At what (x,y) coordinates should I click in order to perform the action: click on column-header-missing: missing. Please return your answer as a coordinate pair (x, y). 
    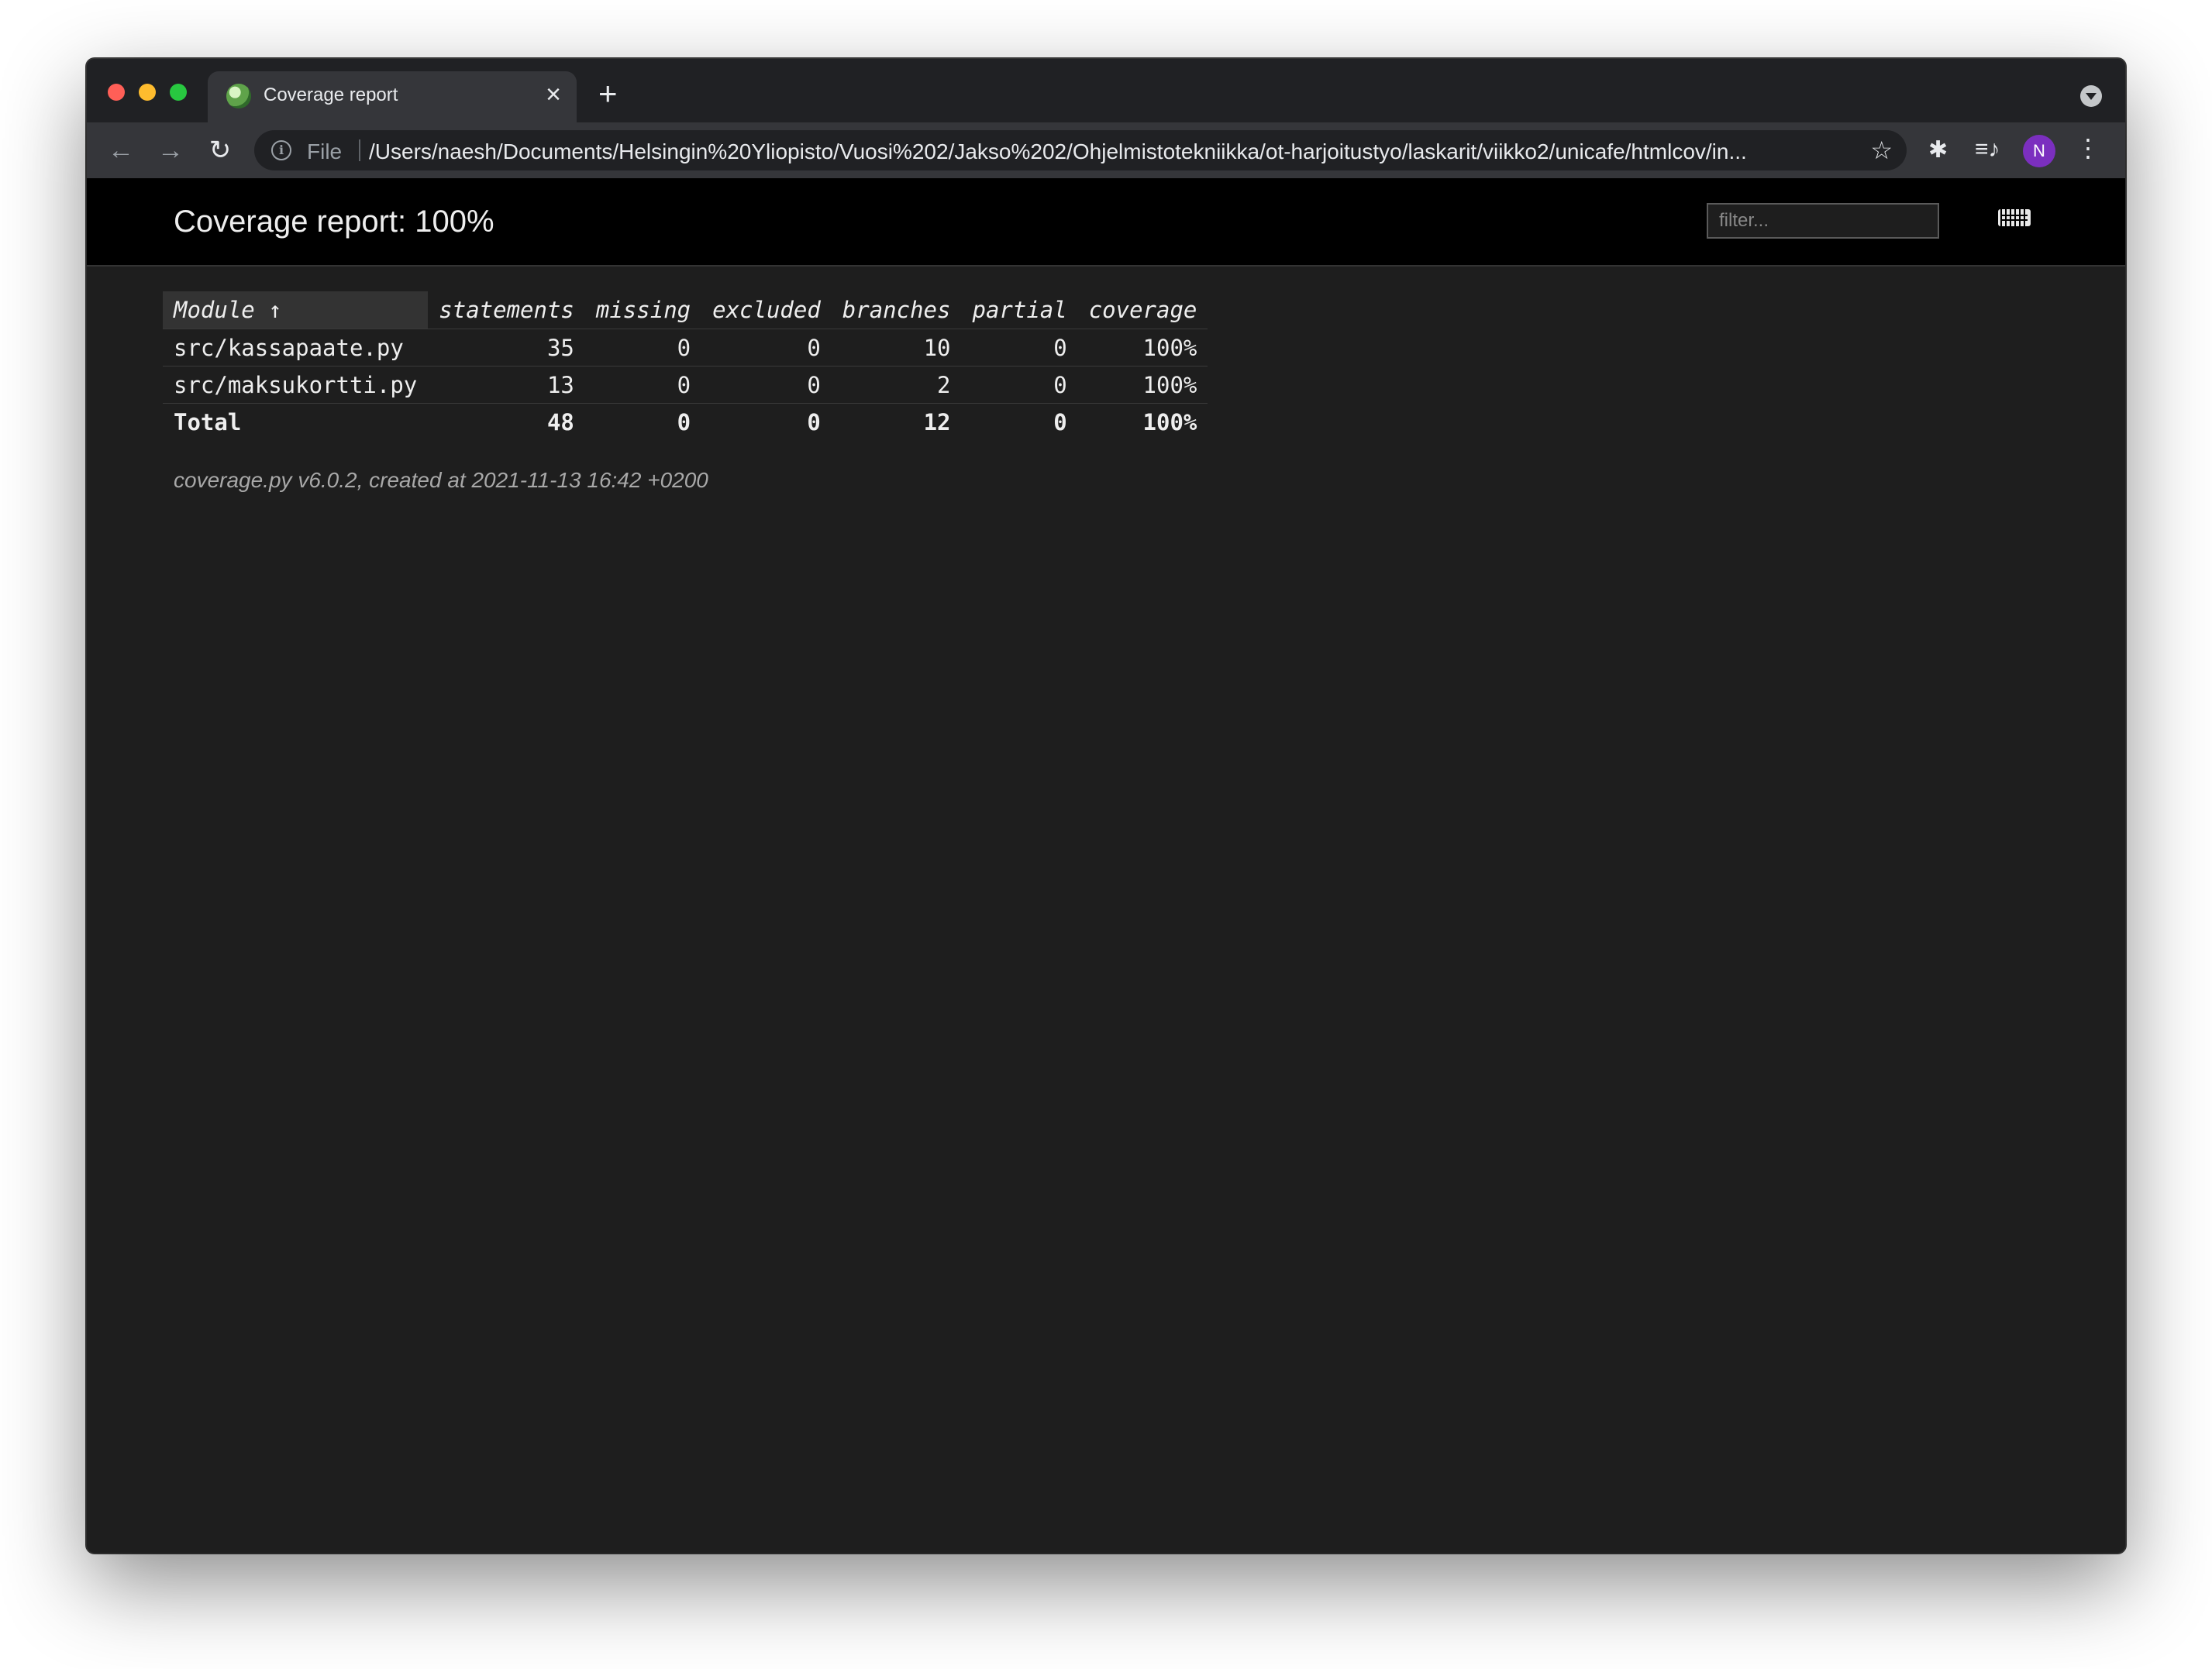
    Looking at the image, I should click on (643, 310).